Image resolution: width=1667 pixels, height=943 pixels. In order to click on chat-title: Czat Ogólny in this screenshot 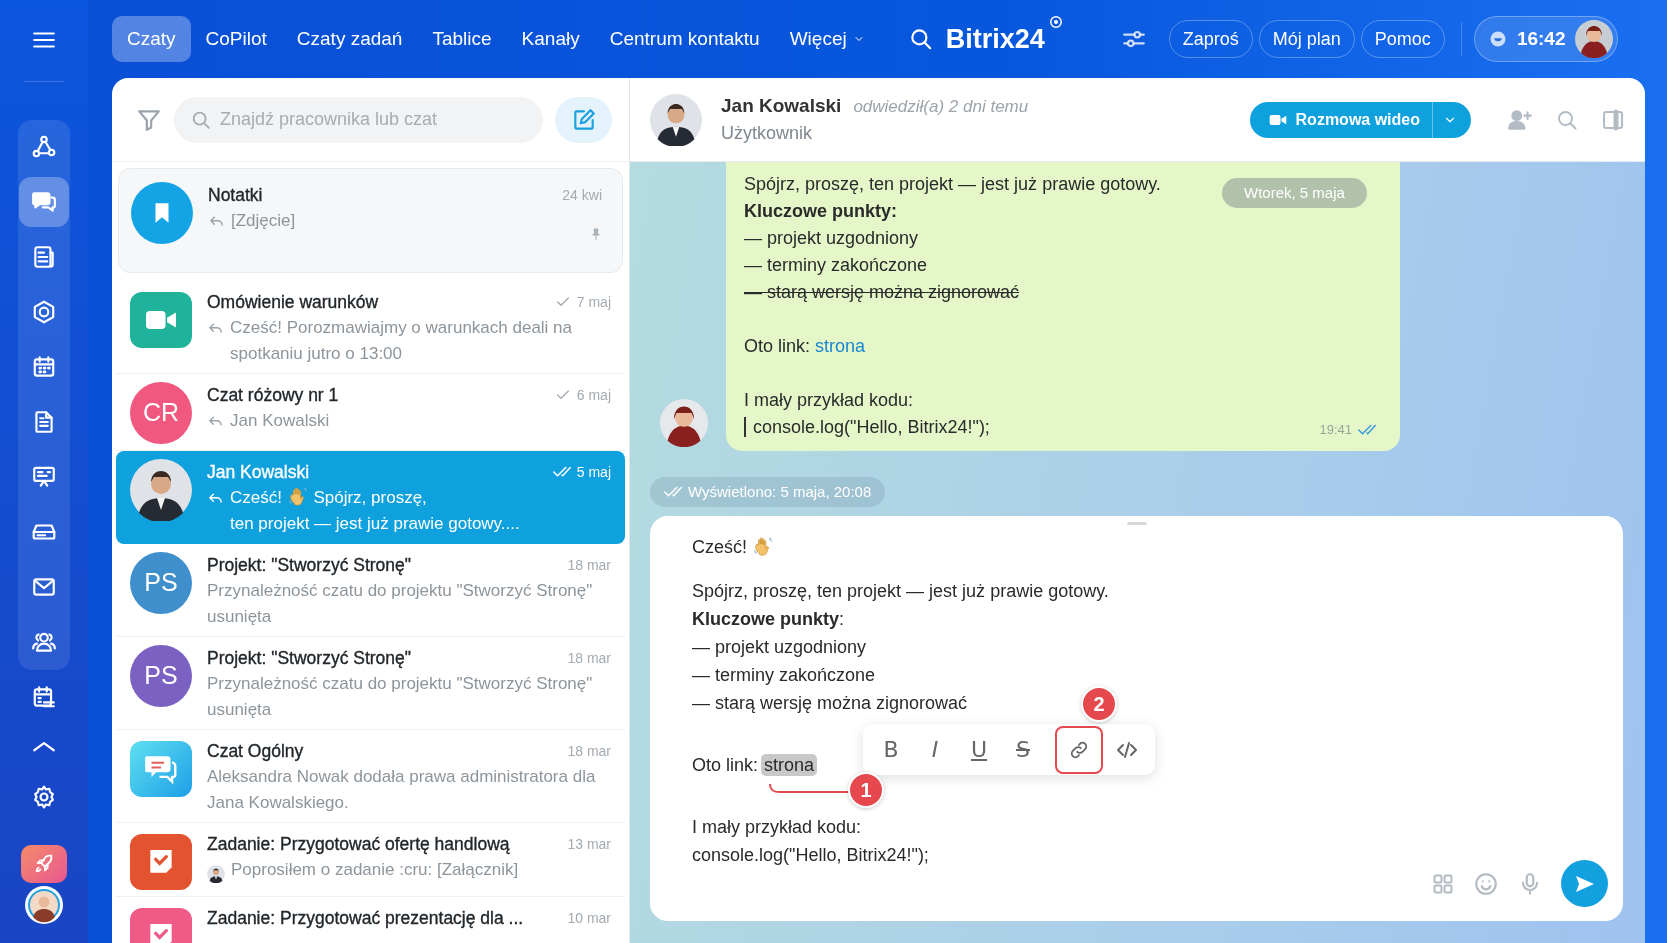, I will do `click(255, 751)`.